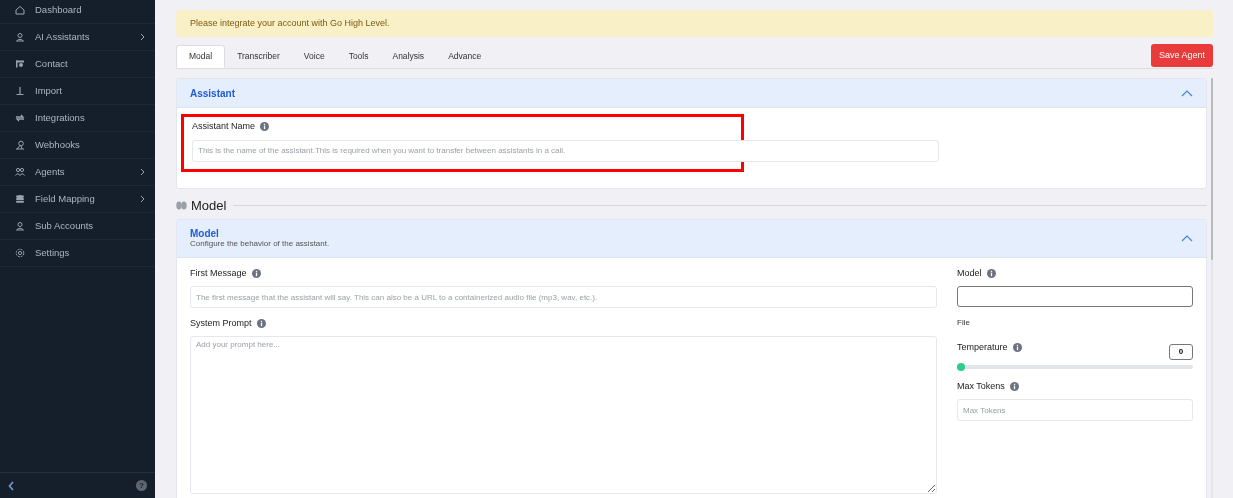 This screenshot has width=1233, height=498. Describe the element at coordinates (20, 118) in the screenshot. I see `arrows-icon` at that location.